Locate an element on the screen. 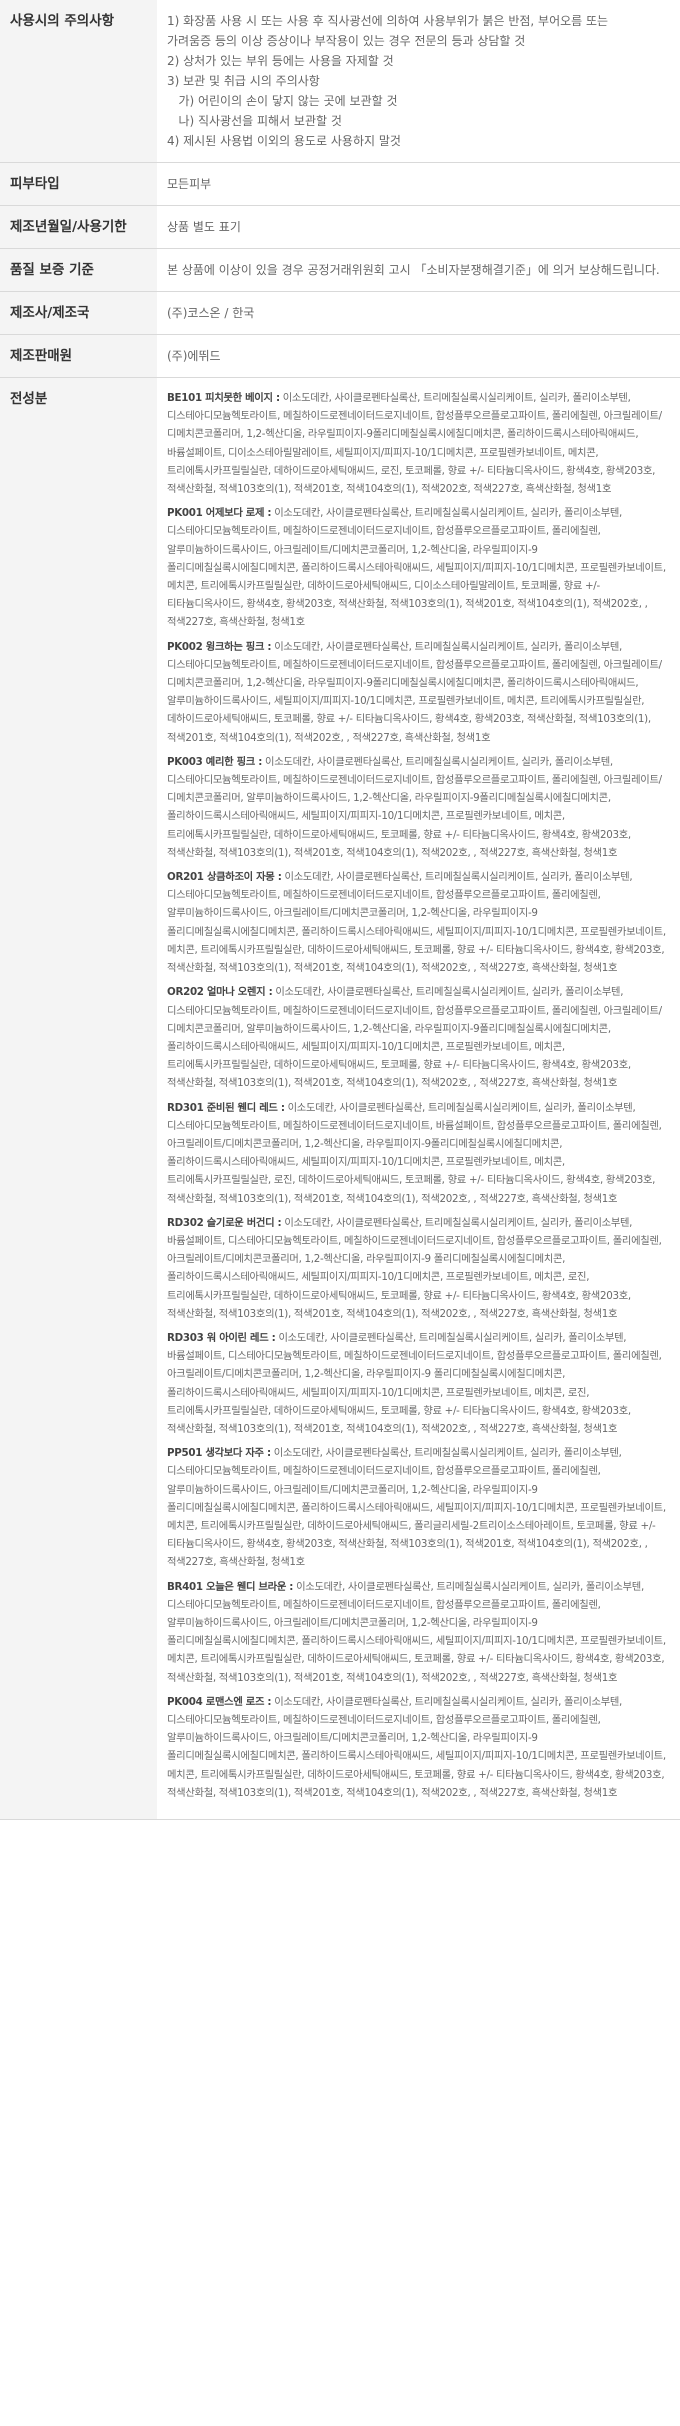 Image resolution: width=680 pixels, height=2426 pixels. shade-name: PP501 생각보다 자주 : is located at coordinates (219, 1453).